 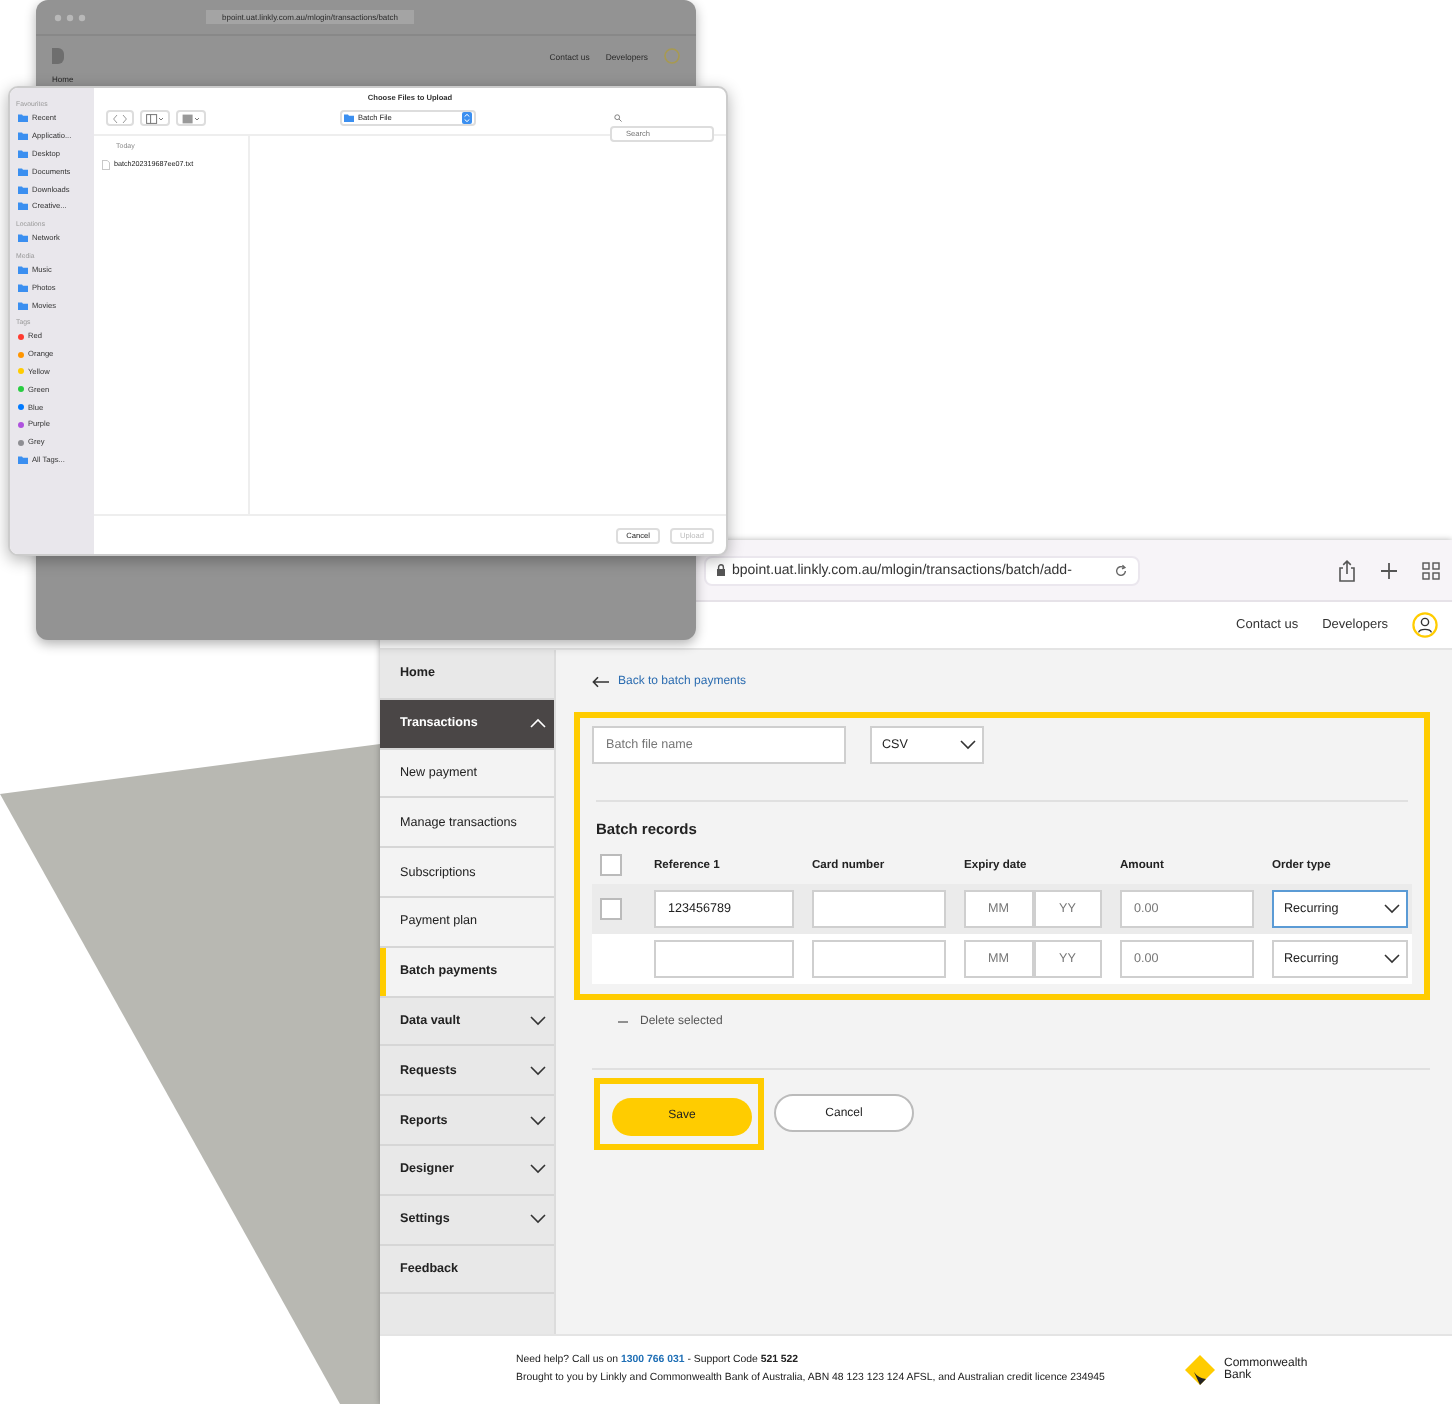 I want to click on view-columns-button, so click(x=155, y=118).